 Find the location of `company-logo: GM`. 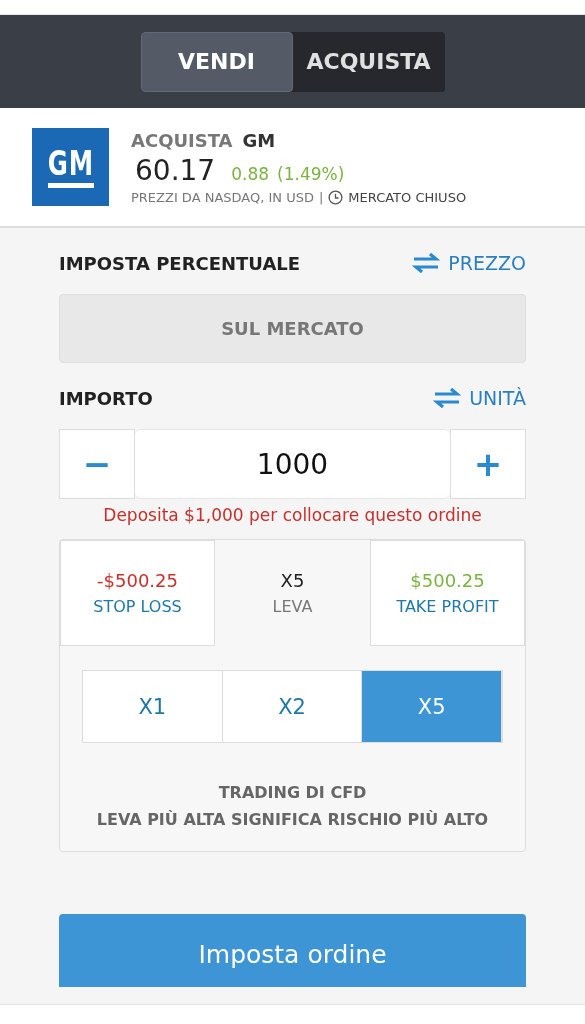

company-logo: GM is located at coordinates (70, 167).